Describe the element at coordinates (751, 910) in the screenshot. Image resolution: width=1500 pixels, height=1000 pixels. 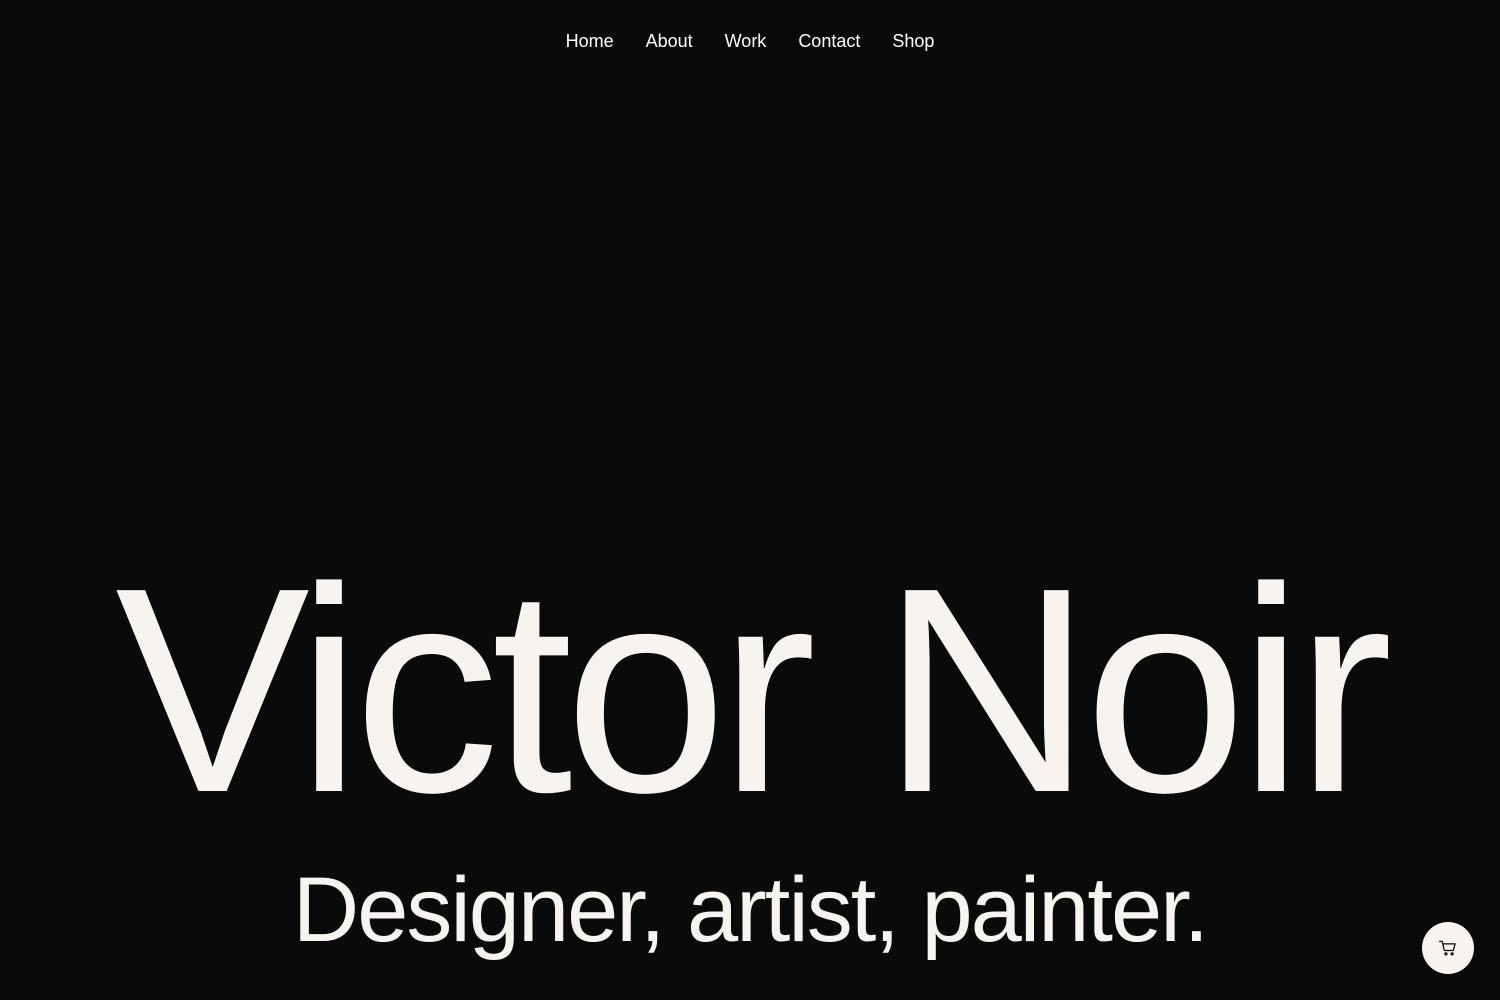
I see `hero-tagline: Designer, artist, painter.` at that location.